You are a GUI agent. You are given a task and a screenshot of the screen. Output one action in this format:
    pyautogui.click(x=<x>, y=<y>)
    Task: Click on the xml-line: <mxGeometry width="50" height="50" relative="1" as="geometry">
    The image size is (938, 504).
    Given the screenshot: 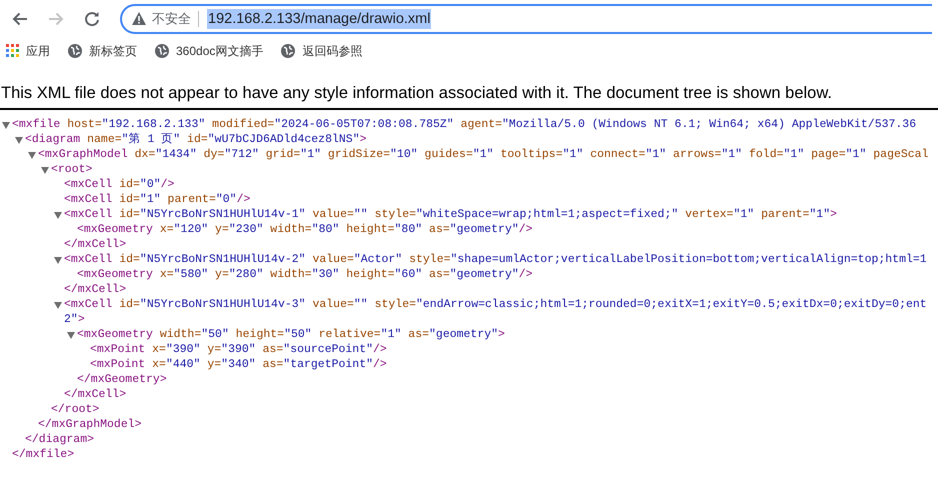 What is the action you would take?
    pyautogui.click(x=291, y=334)
    